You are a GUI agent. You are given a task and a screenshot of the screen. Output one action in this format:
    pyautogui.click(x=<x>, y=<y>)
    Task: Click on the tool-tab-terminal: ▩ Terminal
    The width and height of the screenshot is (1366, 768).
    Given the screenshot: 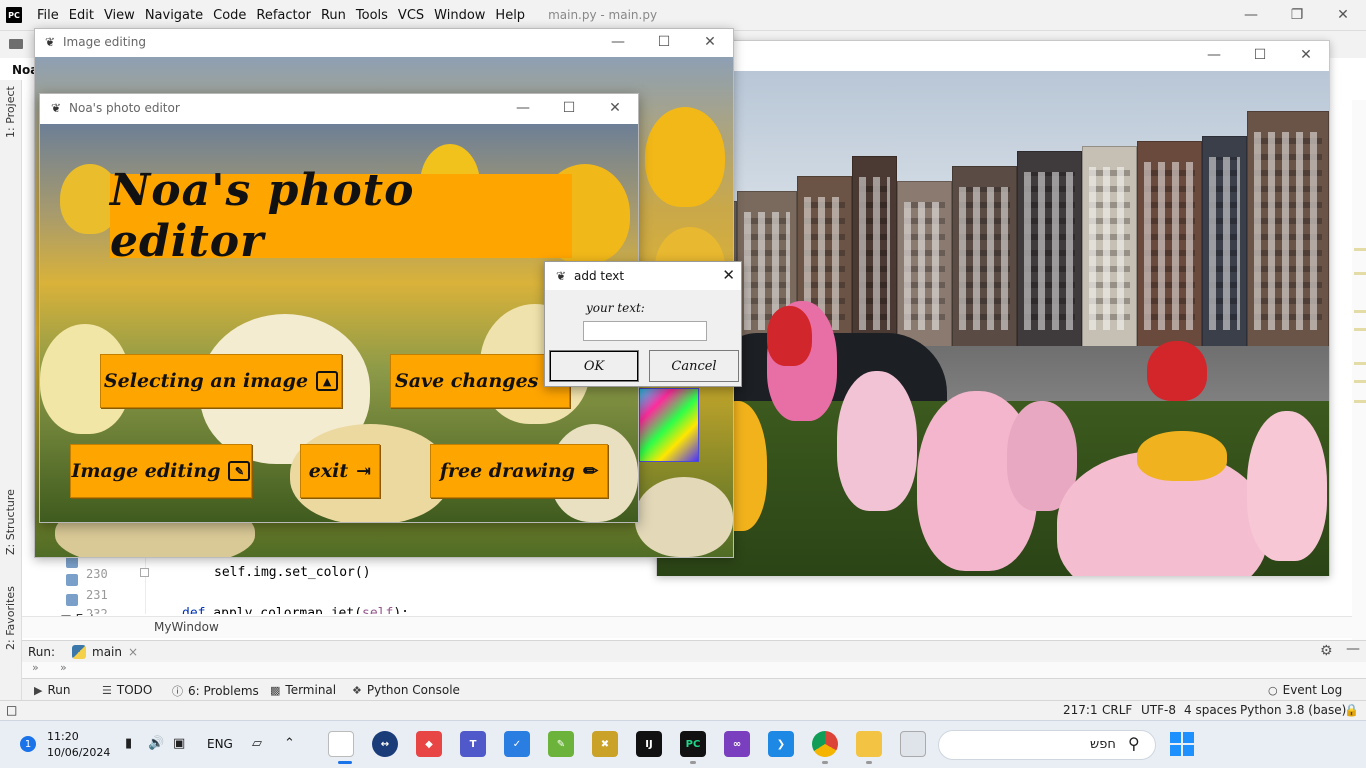 What is the action you would take?
    pyautogui.click(x=303, y=690)
    